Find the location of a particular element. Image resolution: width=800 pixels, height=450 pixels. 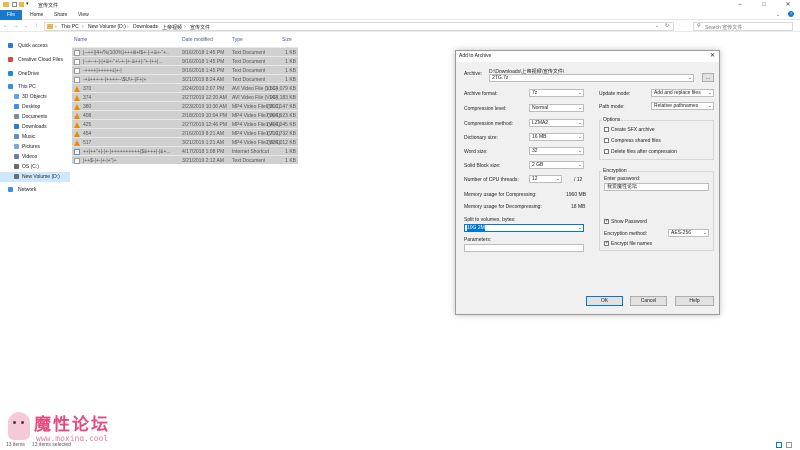

selected-count: 13 items selected is located at coordinates (51, 445).